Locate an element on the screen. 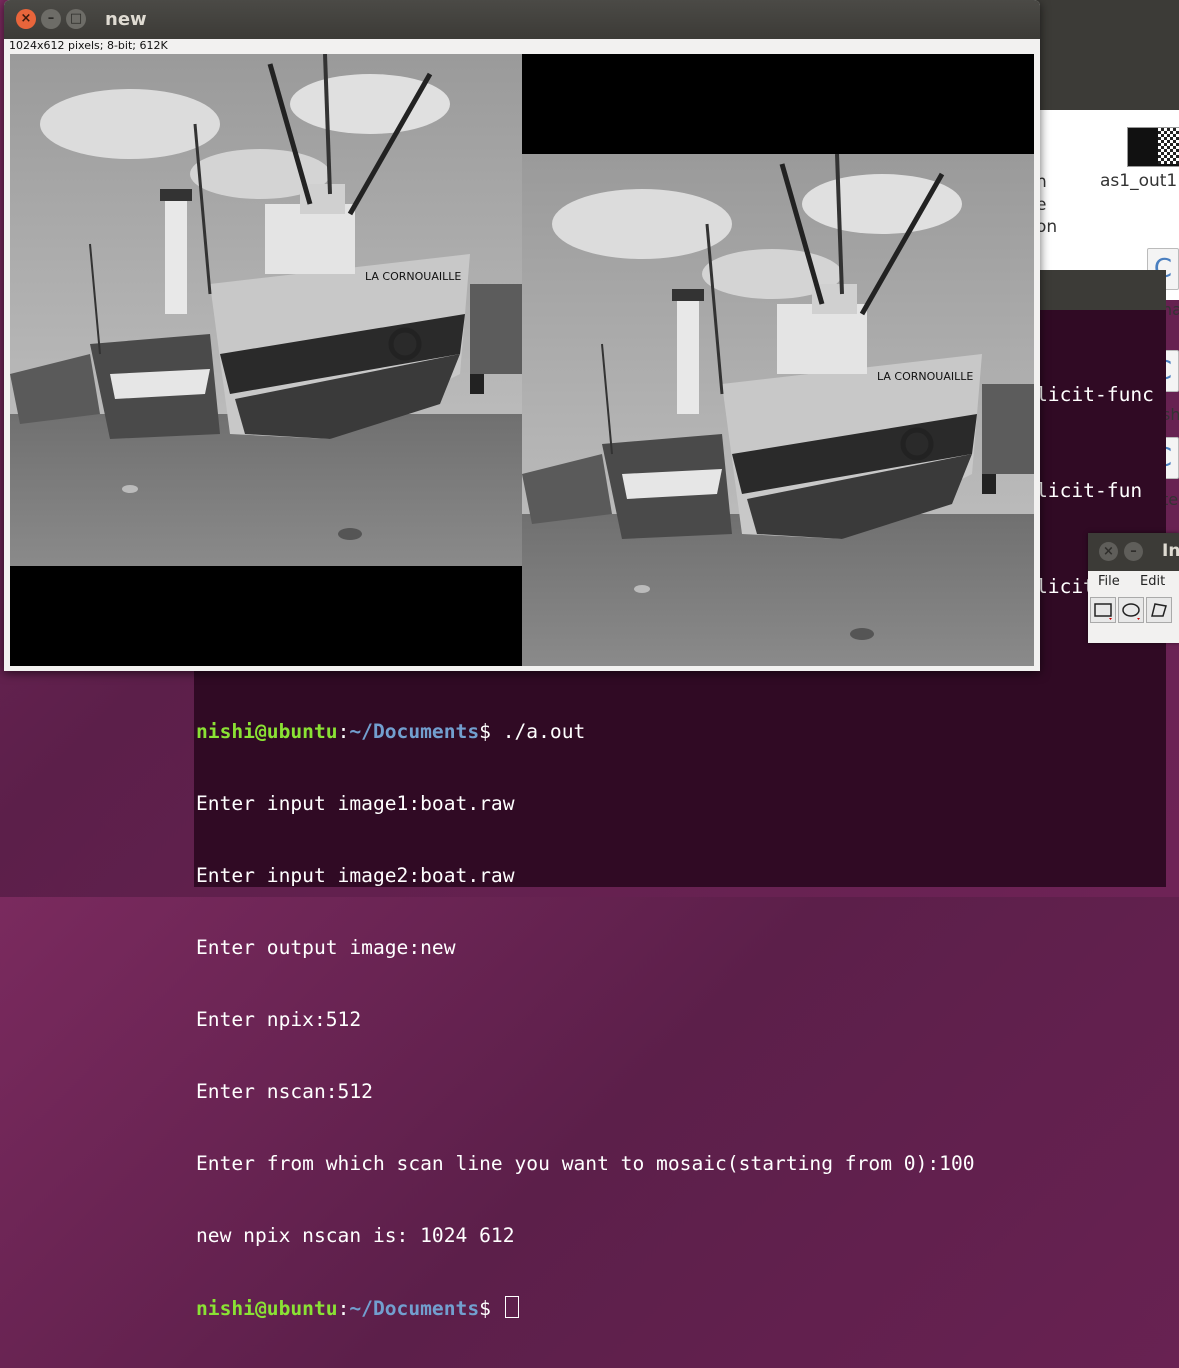 The width and height of the screenshot is (1179, 1368). menu-file: File is located at coordinates (1109, 581).